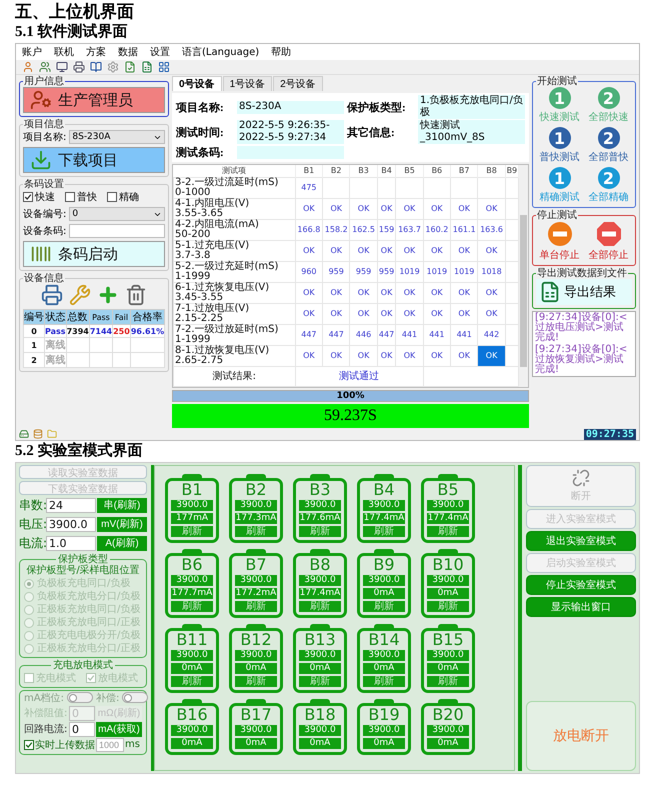 The width and height of the screenshot is (655, 785). Describe the element at coordinates (117, 231) in the screenshot. I see `barcode-field` at that location.